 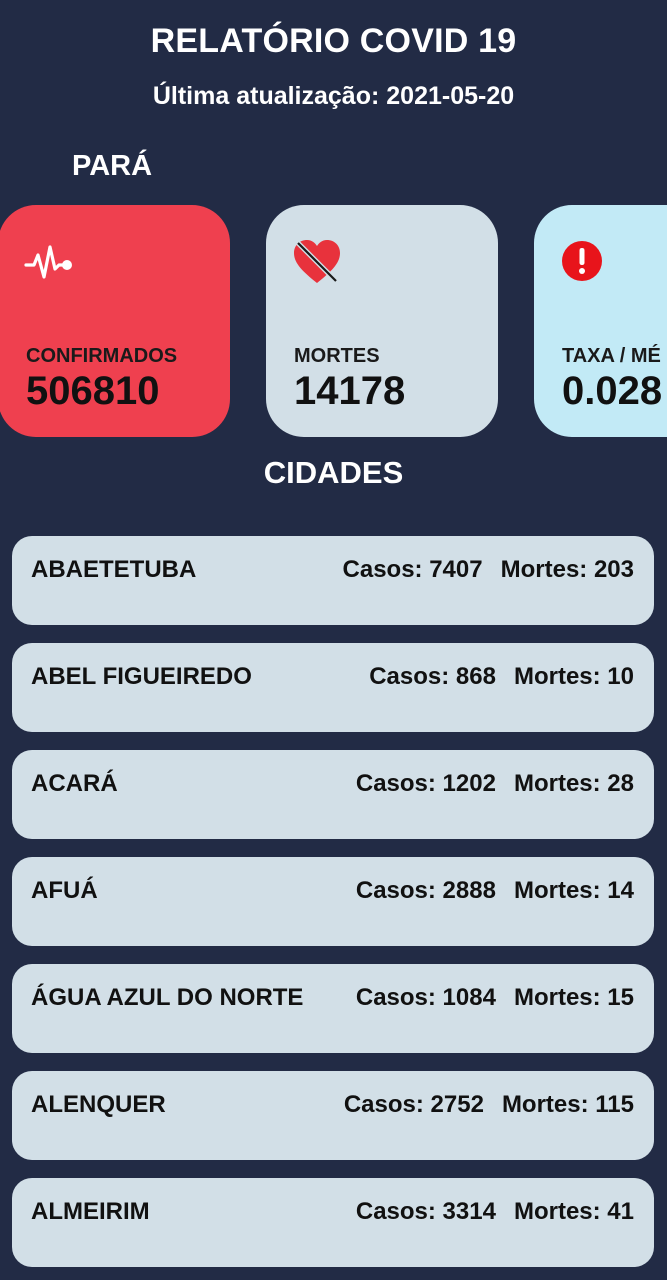 I want to click on deaths-label: MORTES, so click(x=337, y=356).